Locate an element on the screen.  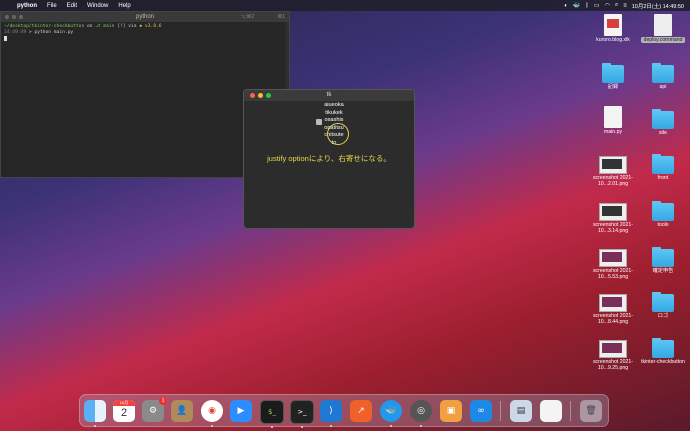
tk-title: tk is located at coordinates (329, 95).